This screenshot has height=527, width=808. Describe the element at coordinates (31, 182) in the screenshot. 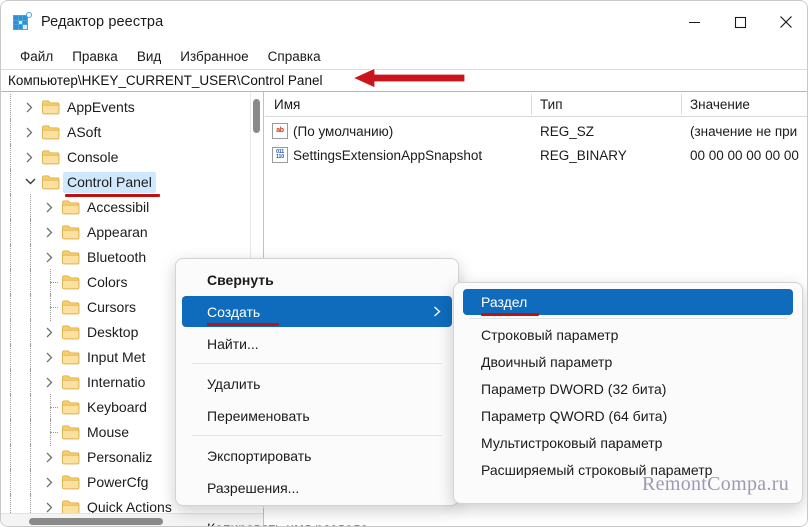

I see `chevron-down-icon` at that location.